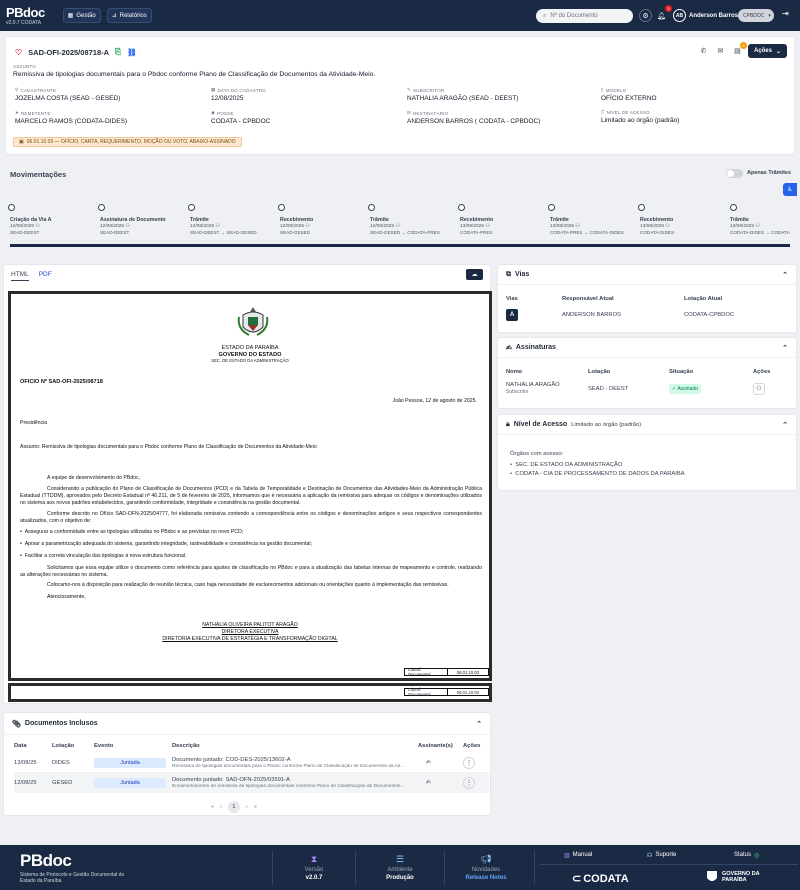  Describe the element at coordinates (35, 113) in the screenshot. I see `field-label: REMETENTE` at that location.